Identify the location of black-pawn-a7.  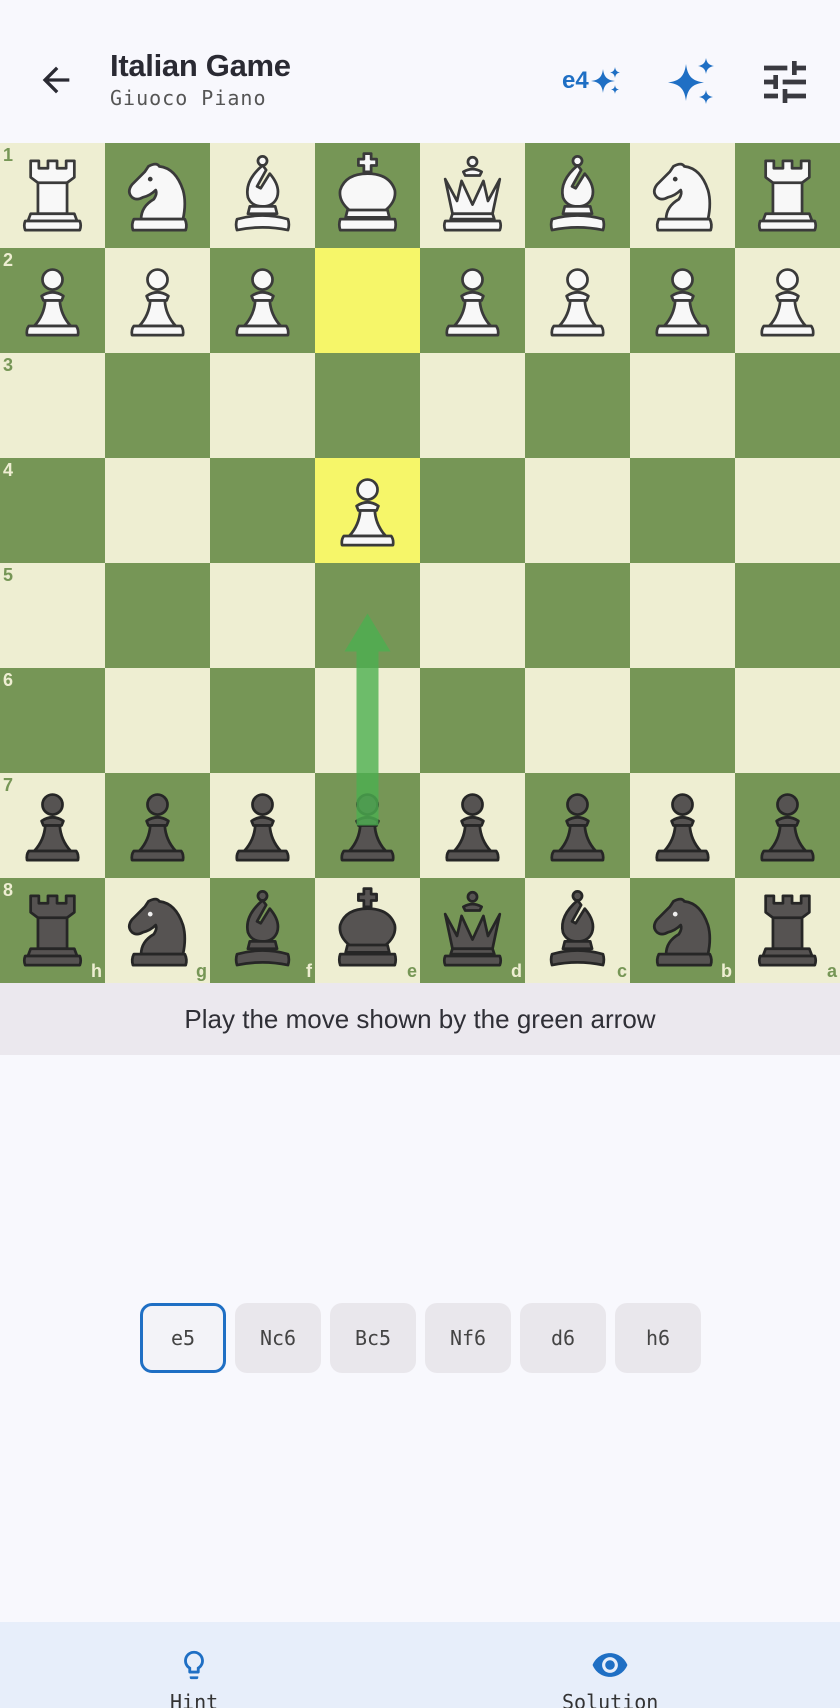
(787, 825).